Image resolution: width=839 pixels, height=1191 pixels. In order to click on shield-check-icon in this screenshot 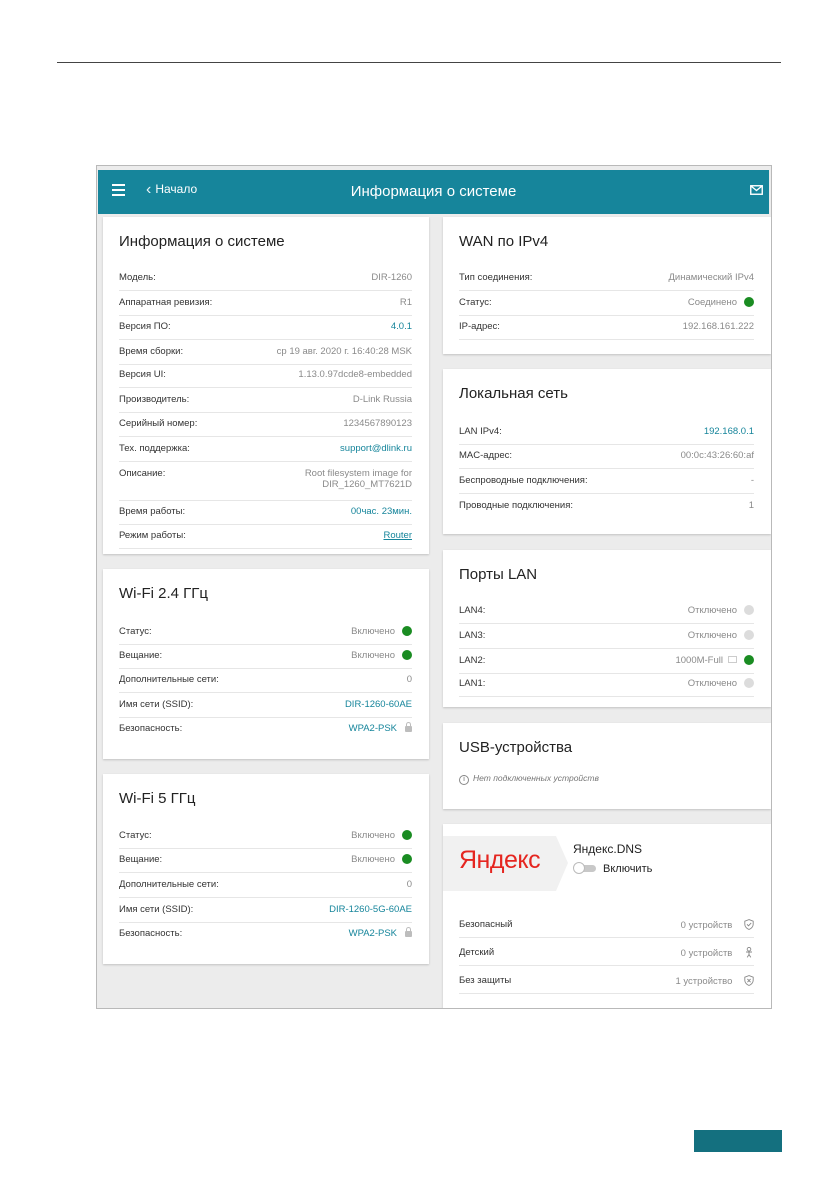, I will do `click(749, 924)`.